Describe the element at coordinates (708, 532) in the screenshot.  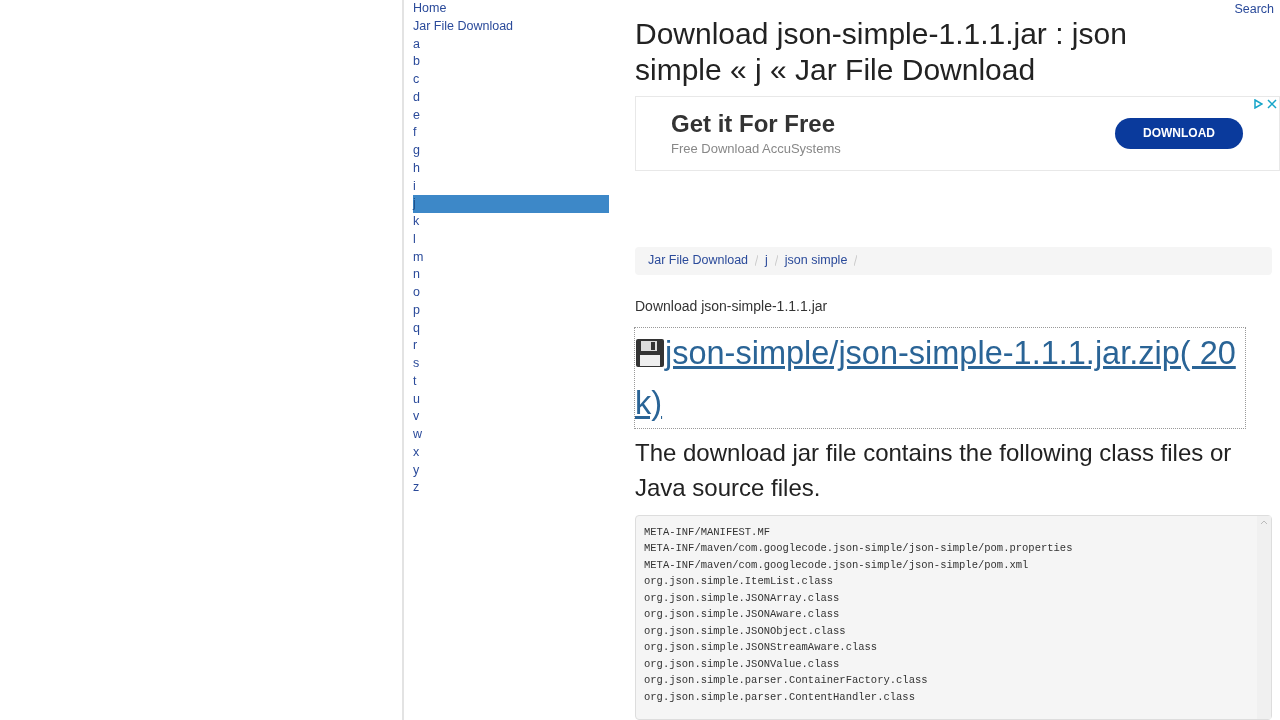
I see `file-entry: META-INF/MANIFEST.MF` at that location.